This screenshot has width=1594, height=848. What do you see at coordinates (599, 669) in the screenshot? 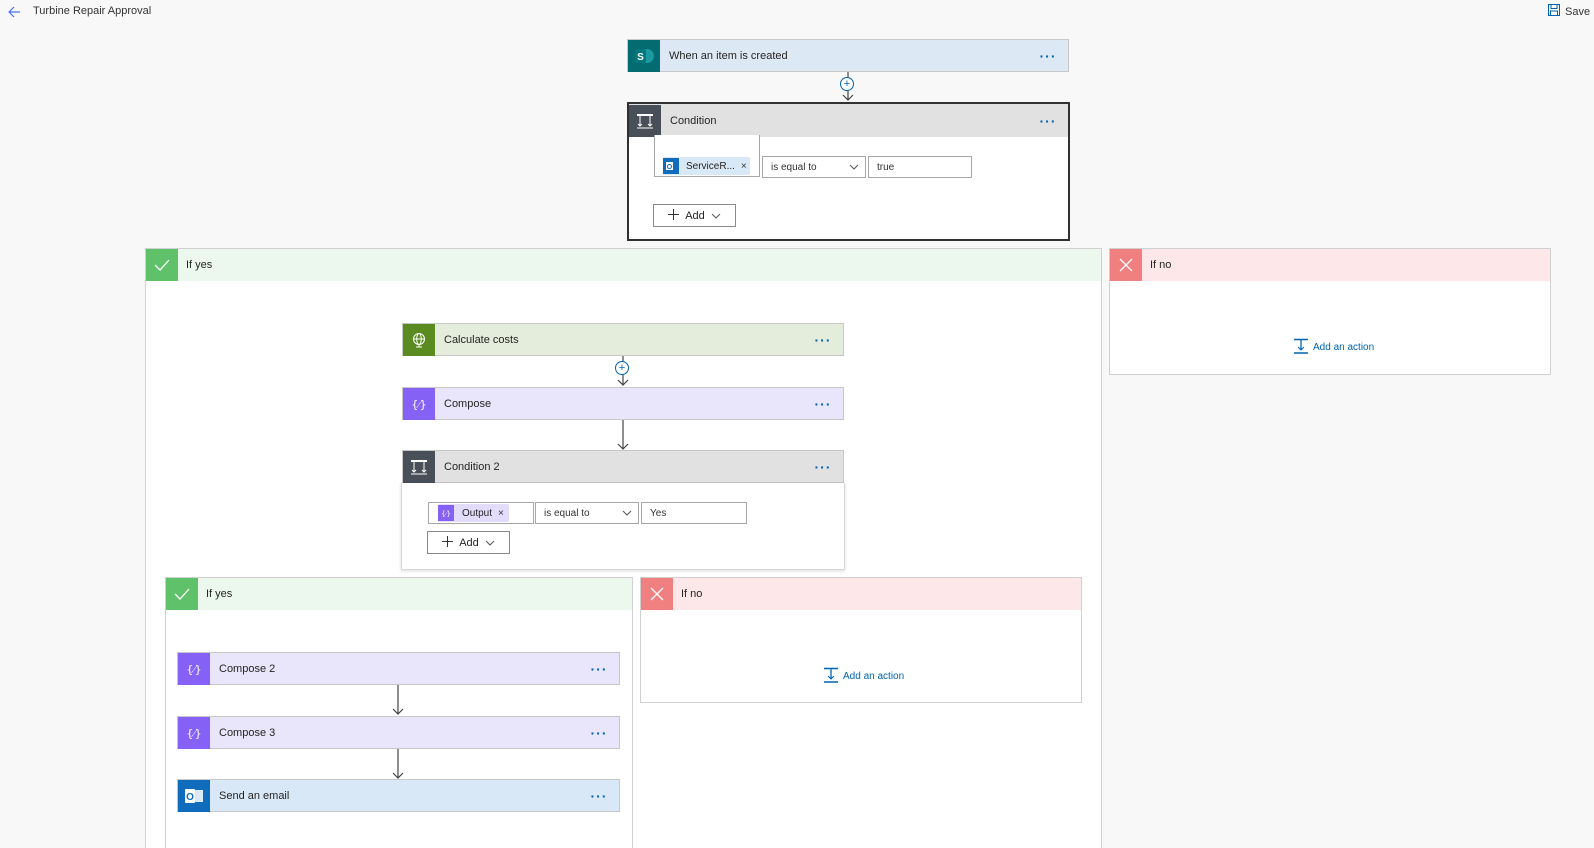
I see `compose2-more-button: ···` at bounding box center [599, 669].